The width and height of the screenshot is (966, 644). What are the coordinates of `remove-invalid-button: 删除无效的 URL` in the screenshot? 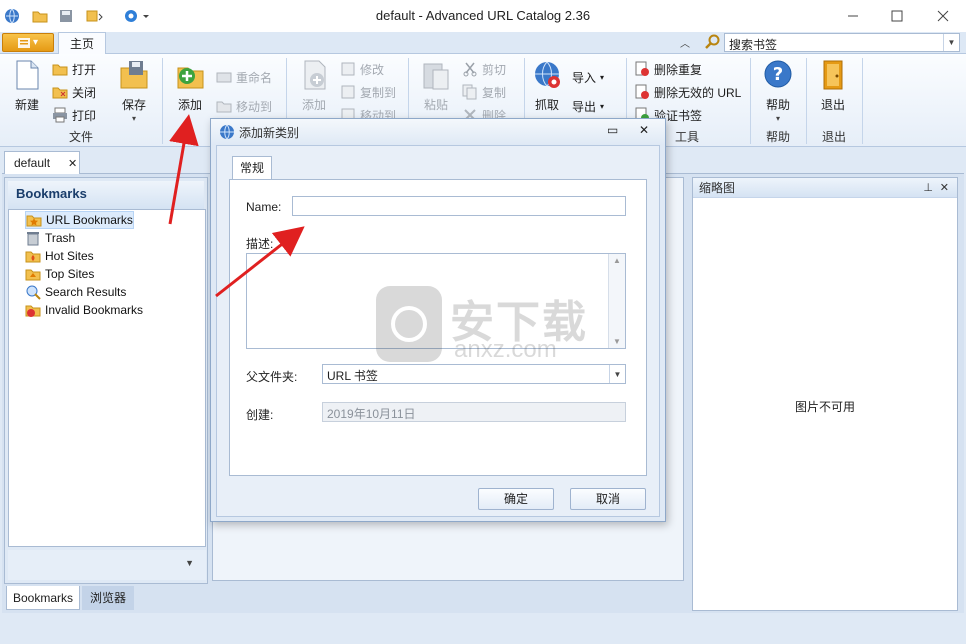 It's located at (687, 92).